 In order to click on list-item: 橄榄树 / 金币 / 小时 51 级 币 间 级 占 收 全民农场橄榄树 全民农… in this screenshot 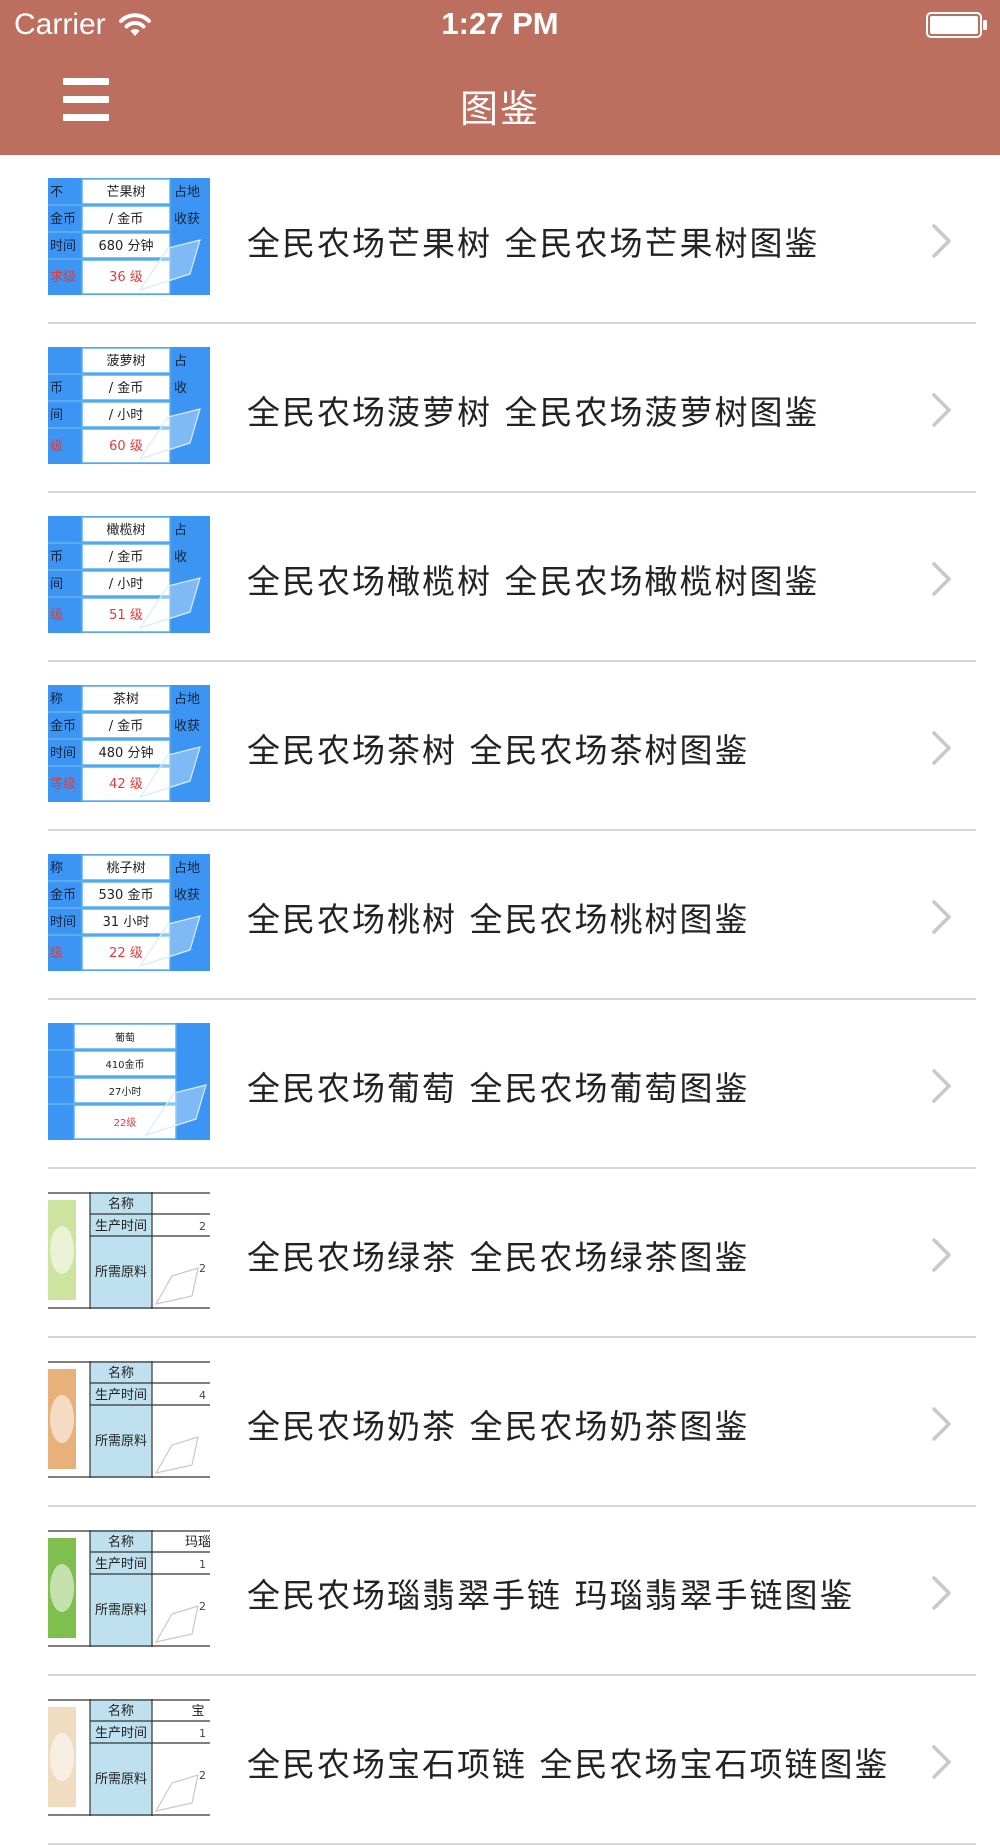, I will do `click(500, 577)`.